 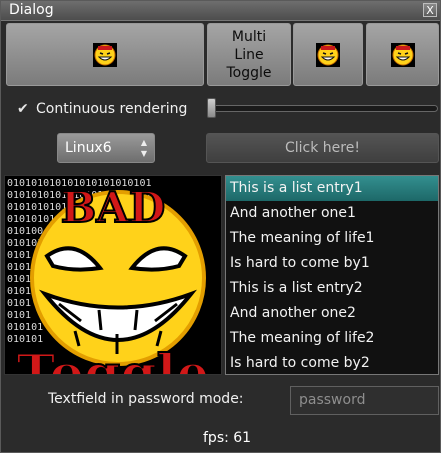 I want to click on spinbox-arrows: ▲ ▼, so click(x=144, y=148).